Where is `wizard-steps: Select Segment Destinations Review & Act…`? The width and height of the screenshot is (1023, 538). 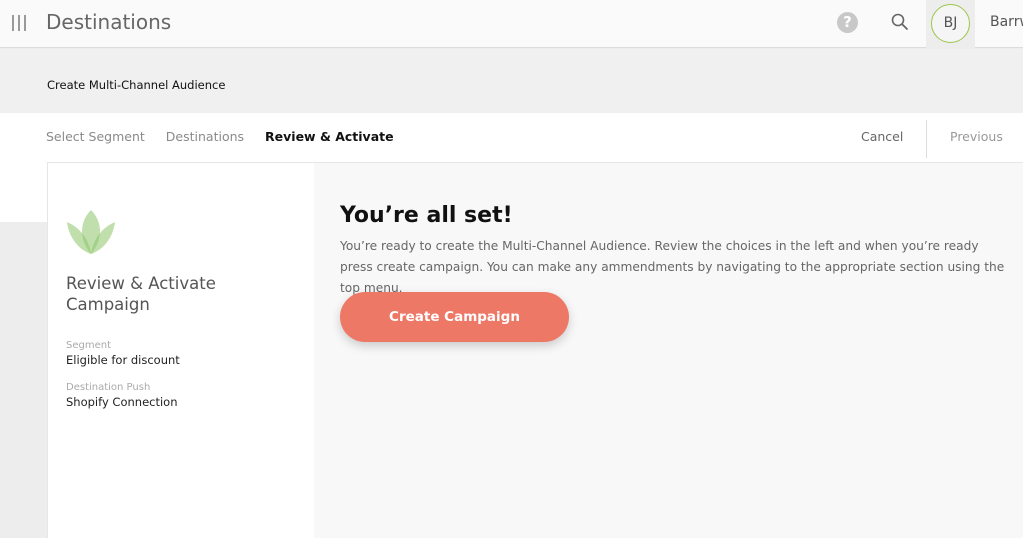 wizard-steps: Select Segment Destinations Review & Act… is located at coordinates (230, 136).